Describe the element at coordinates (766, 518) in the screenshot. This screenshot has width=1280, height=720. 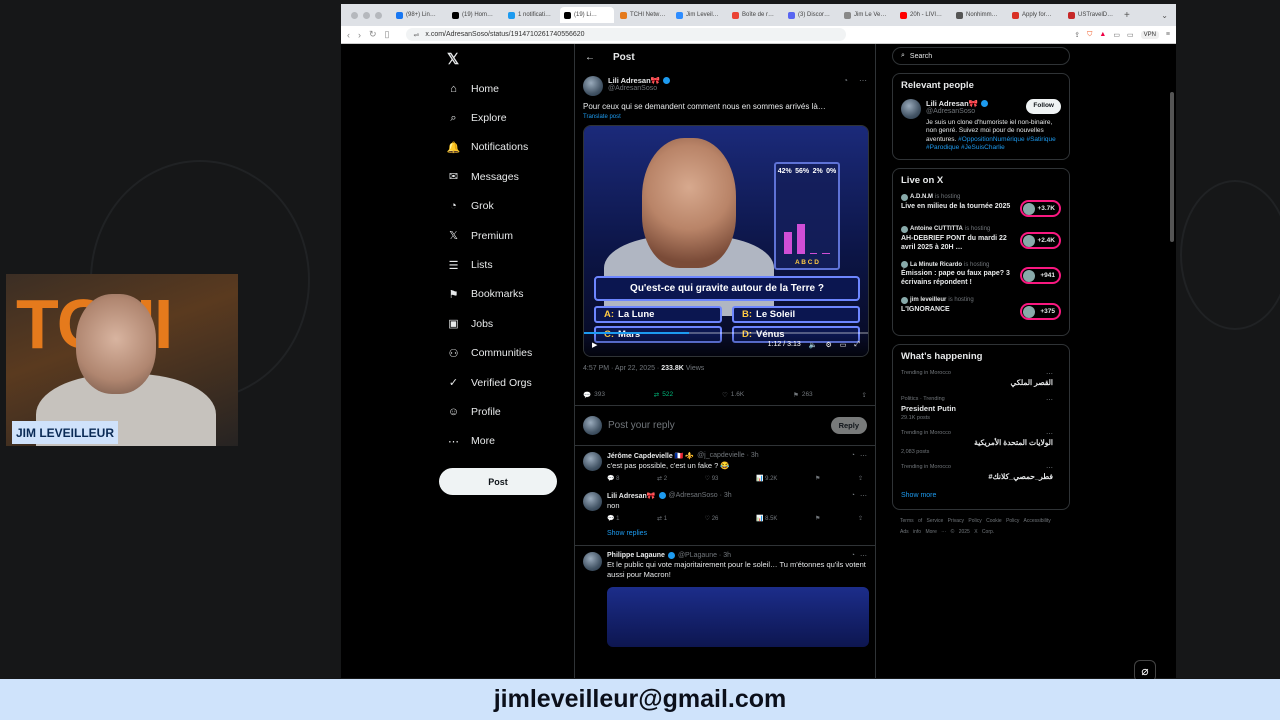
I see `views-action: 📊 8.5K` at that location.